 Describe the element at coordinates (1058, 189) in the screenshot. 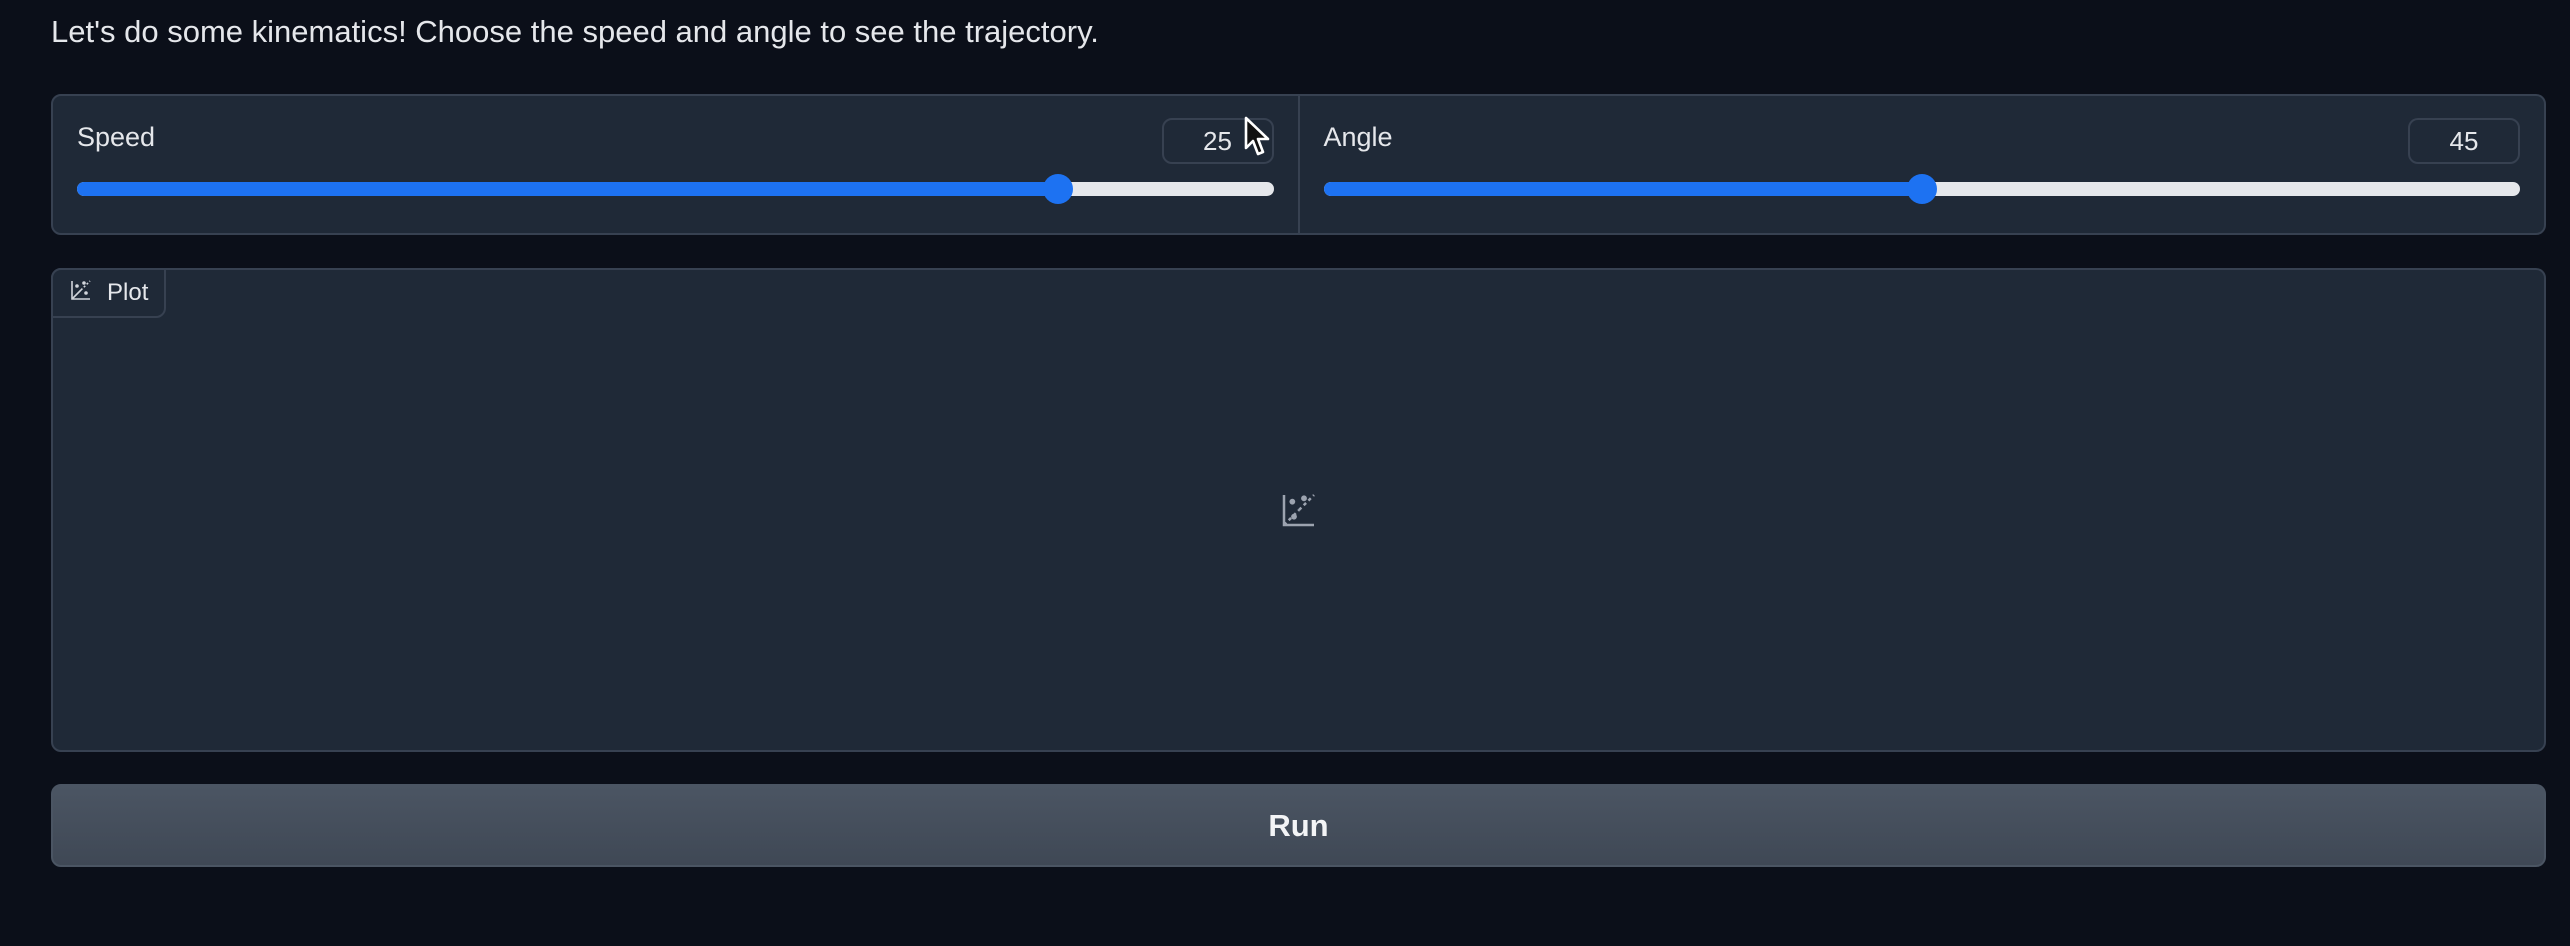

I see `speed-slider-thumb` at that location.